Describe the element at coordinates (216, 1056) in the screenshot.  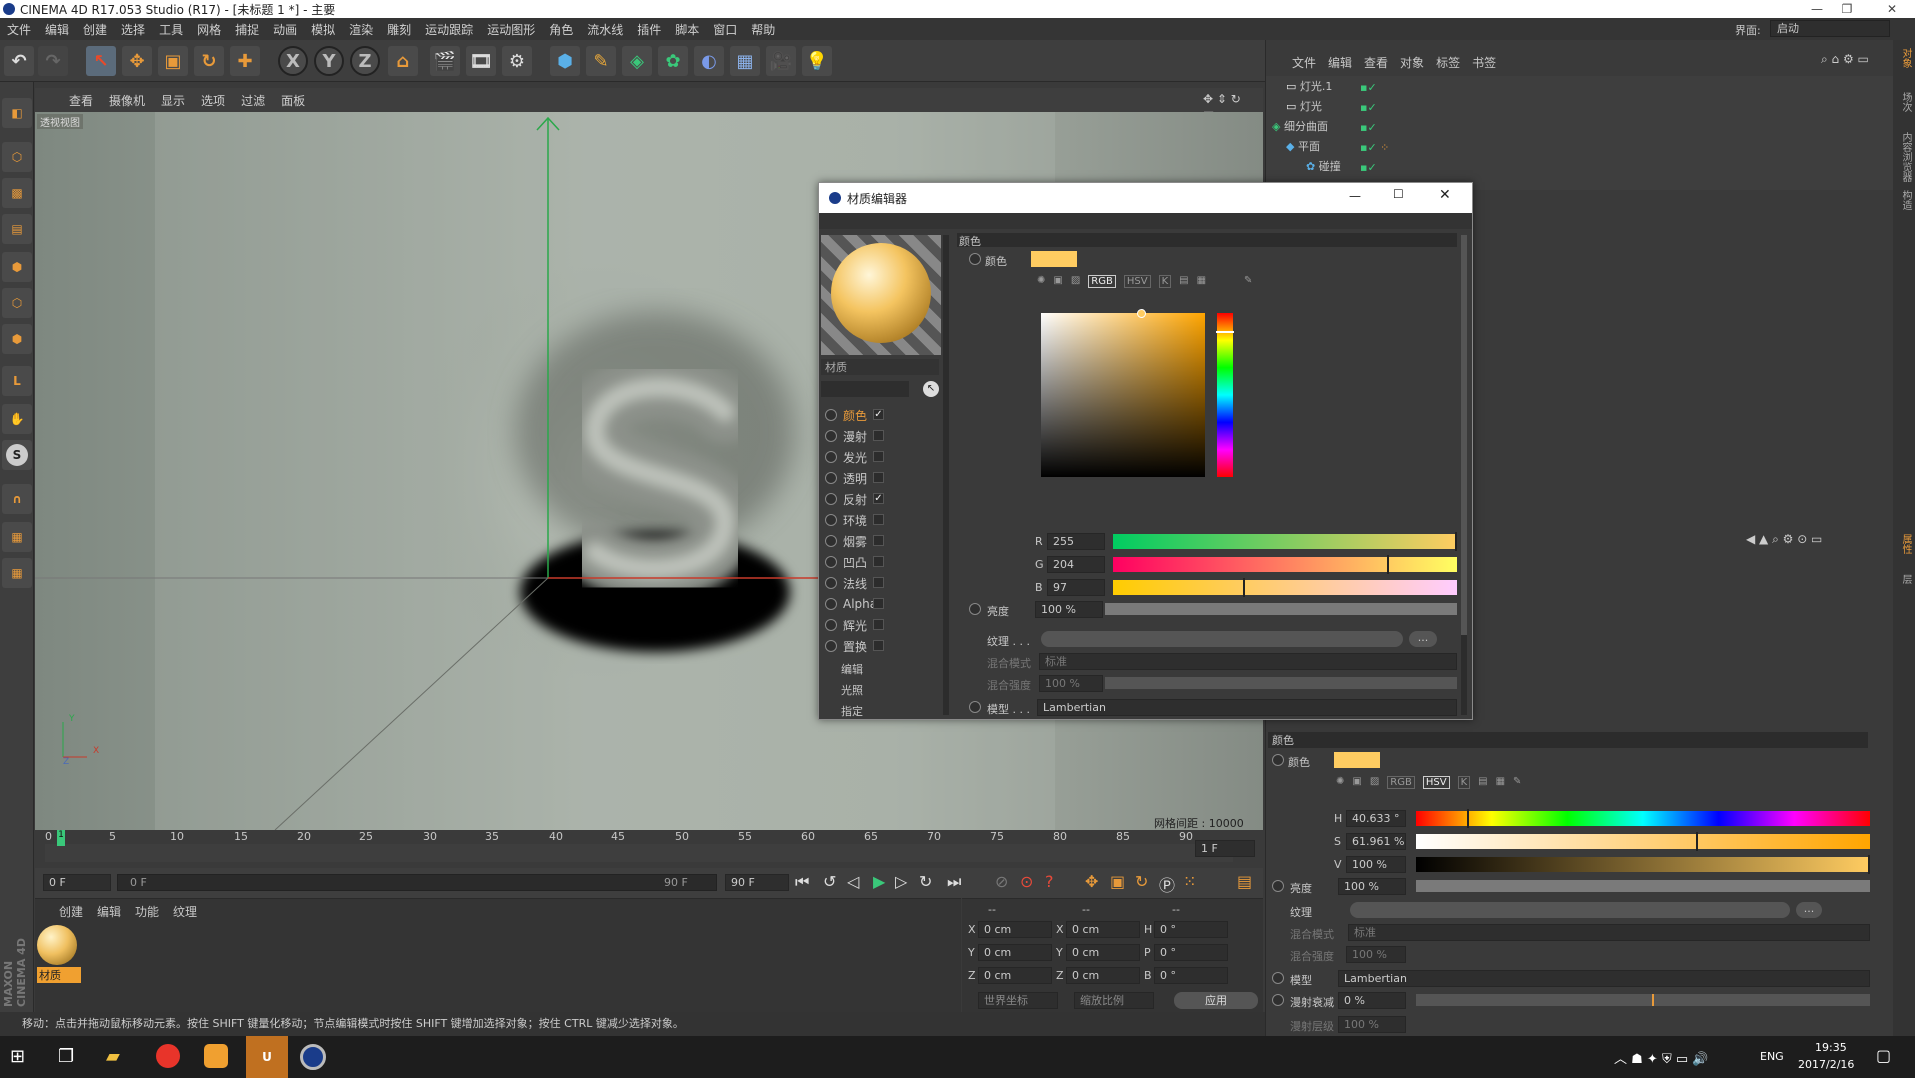
I see `app-orange-icon` at that location.